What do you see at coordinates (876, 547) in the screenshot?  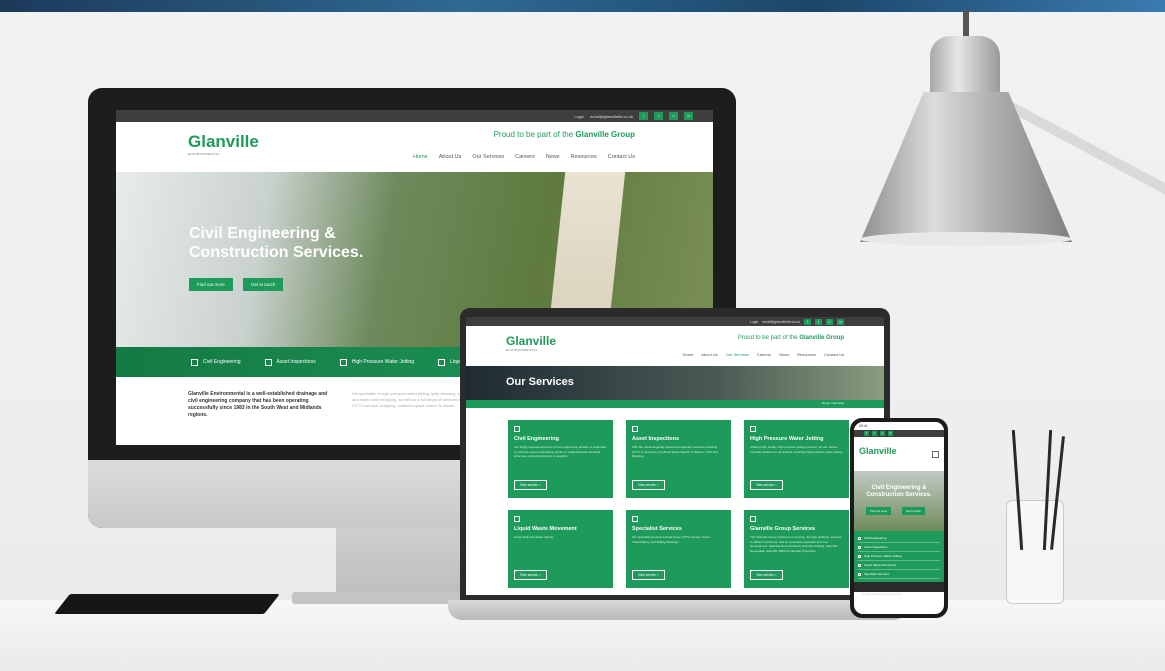 I see `list-label: Asset Inspections` at bounding box center [876, 547].